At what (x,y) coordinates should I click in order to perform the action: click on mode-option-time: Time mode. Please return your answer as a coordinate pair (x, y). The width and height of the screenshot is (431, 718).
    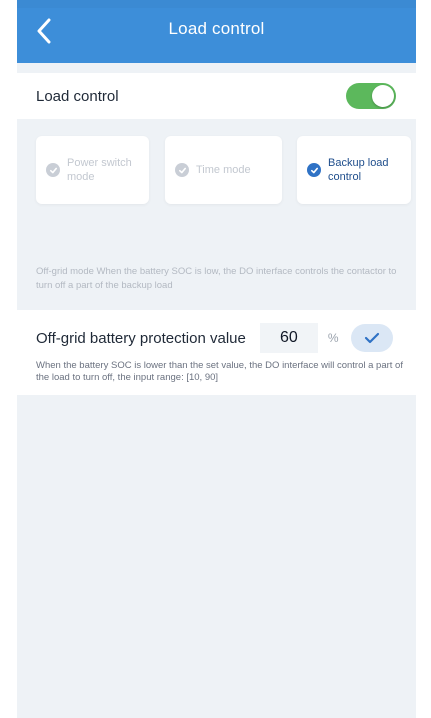
    Looking at the image, I should click on (223, 170).